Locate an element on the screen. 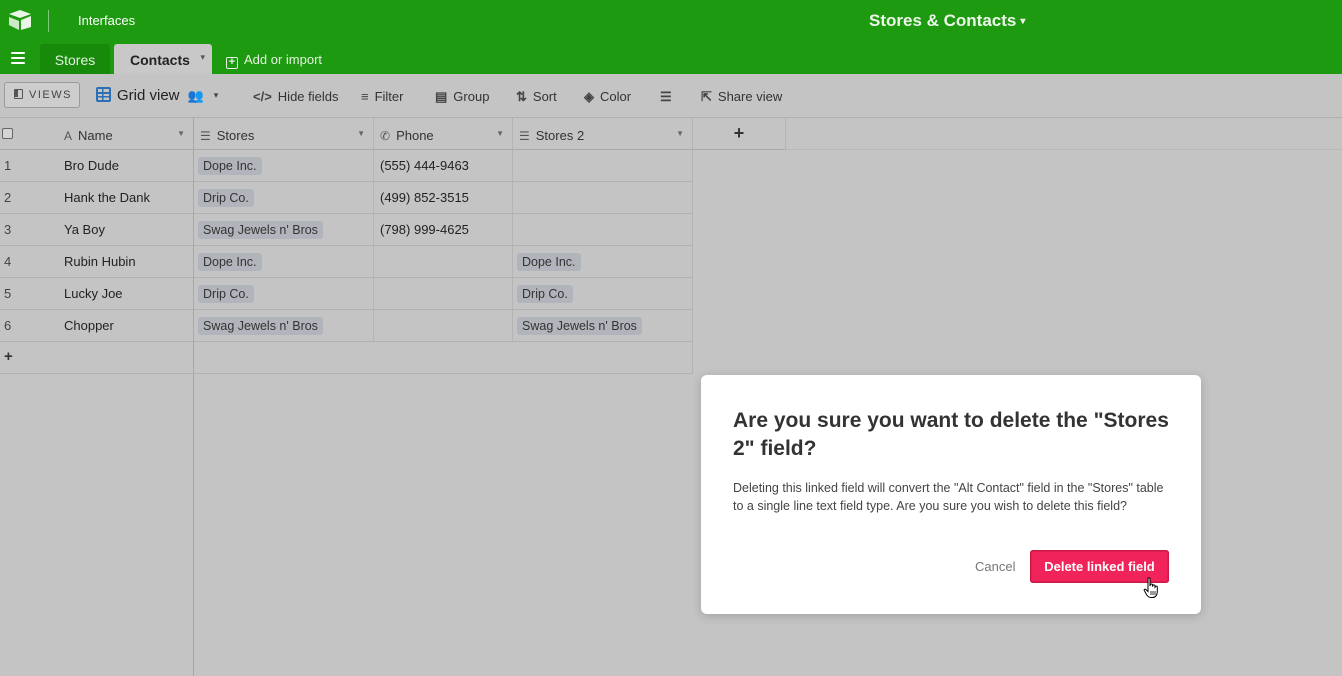 The width and height of the screenshot is (1342, 676). paint-bucket-icon: ◈ is located at coordinates (589, 96).